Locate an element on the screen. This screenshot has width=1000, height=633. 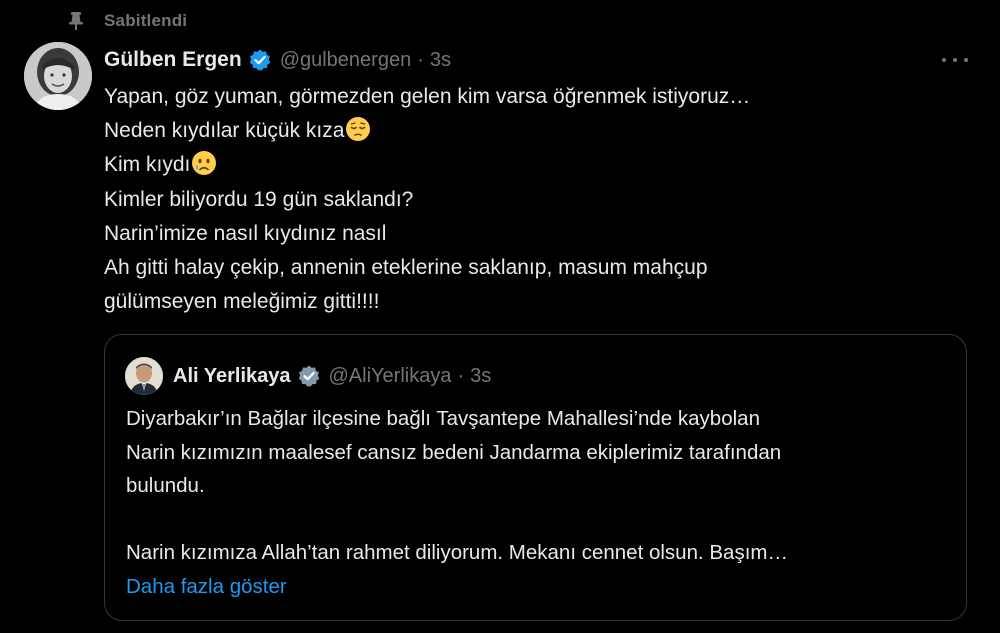
tweet-line: Narin’imize nasıl kıydınız nasıl is located at coordinates (245, 233).